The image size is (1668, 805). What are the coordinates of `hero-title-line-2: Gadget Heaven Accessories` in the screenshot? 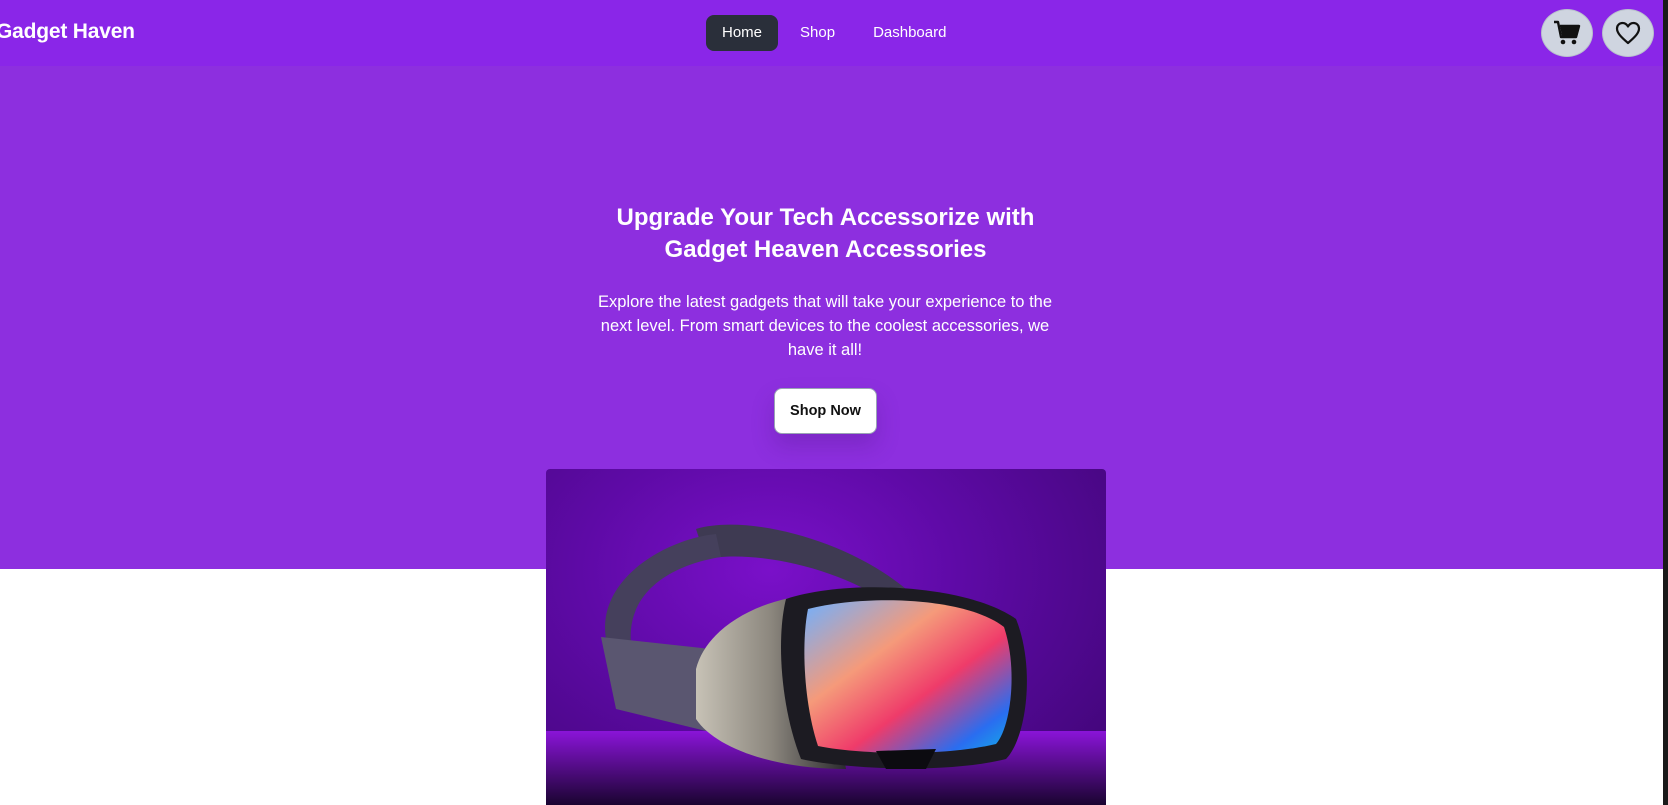 It's located at (825, 249).